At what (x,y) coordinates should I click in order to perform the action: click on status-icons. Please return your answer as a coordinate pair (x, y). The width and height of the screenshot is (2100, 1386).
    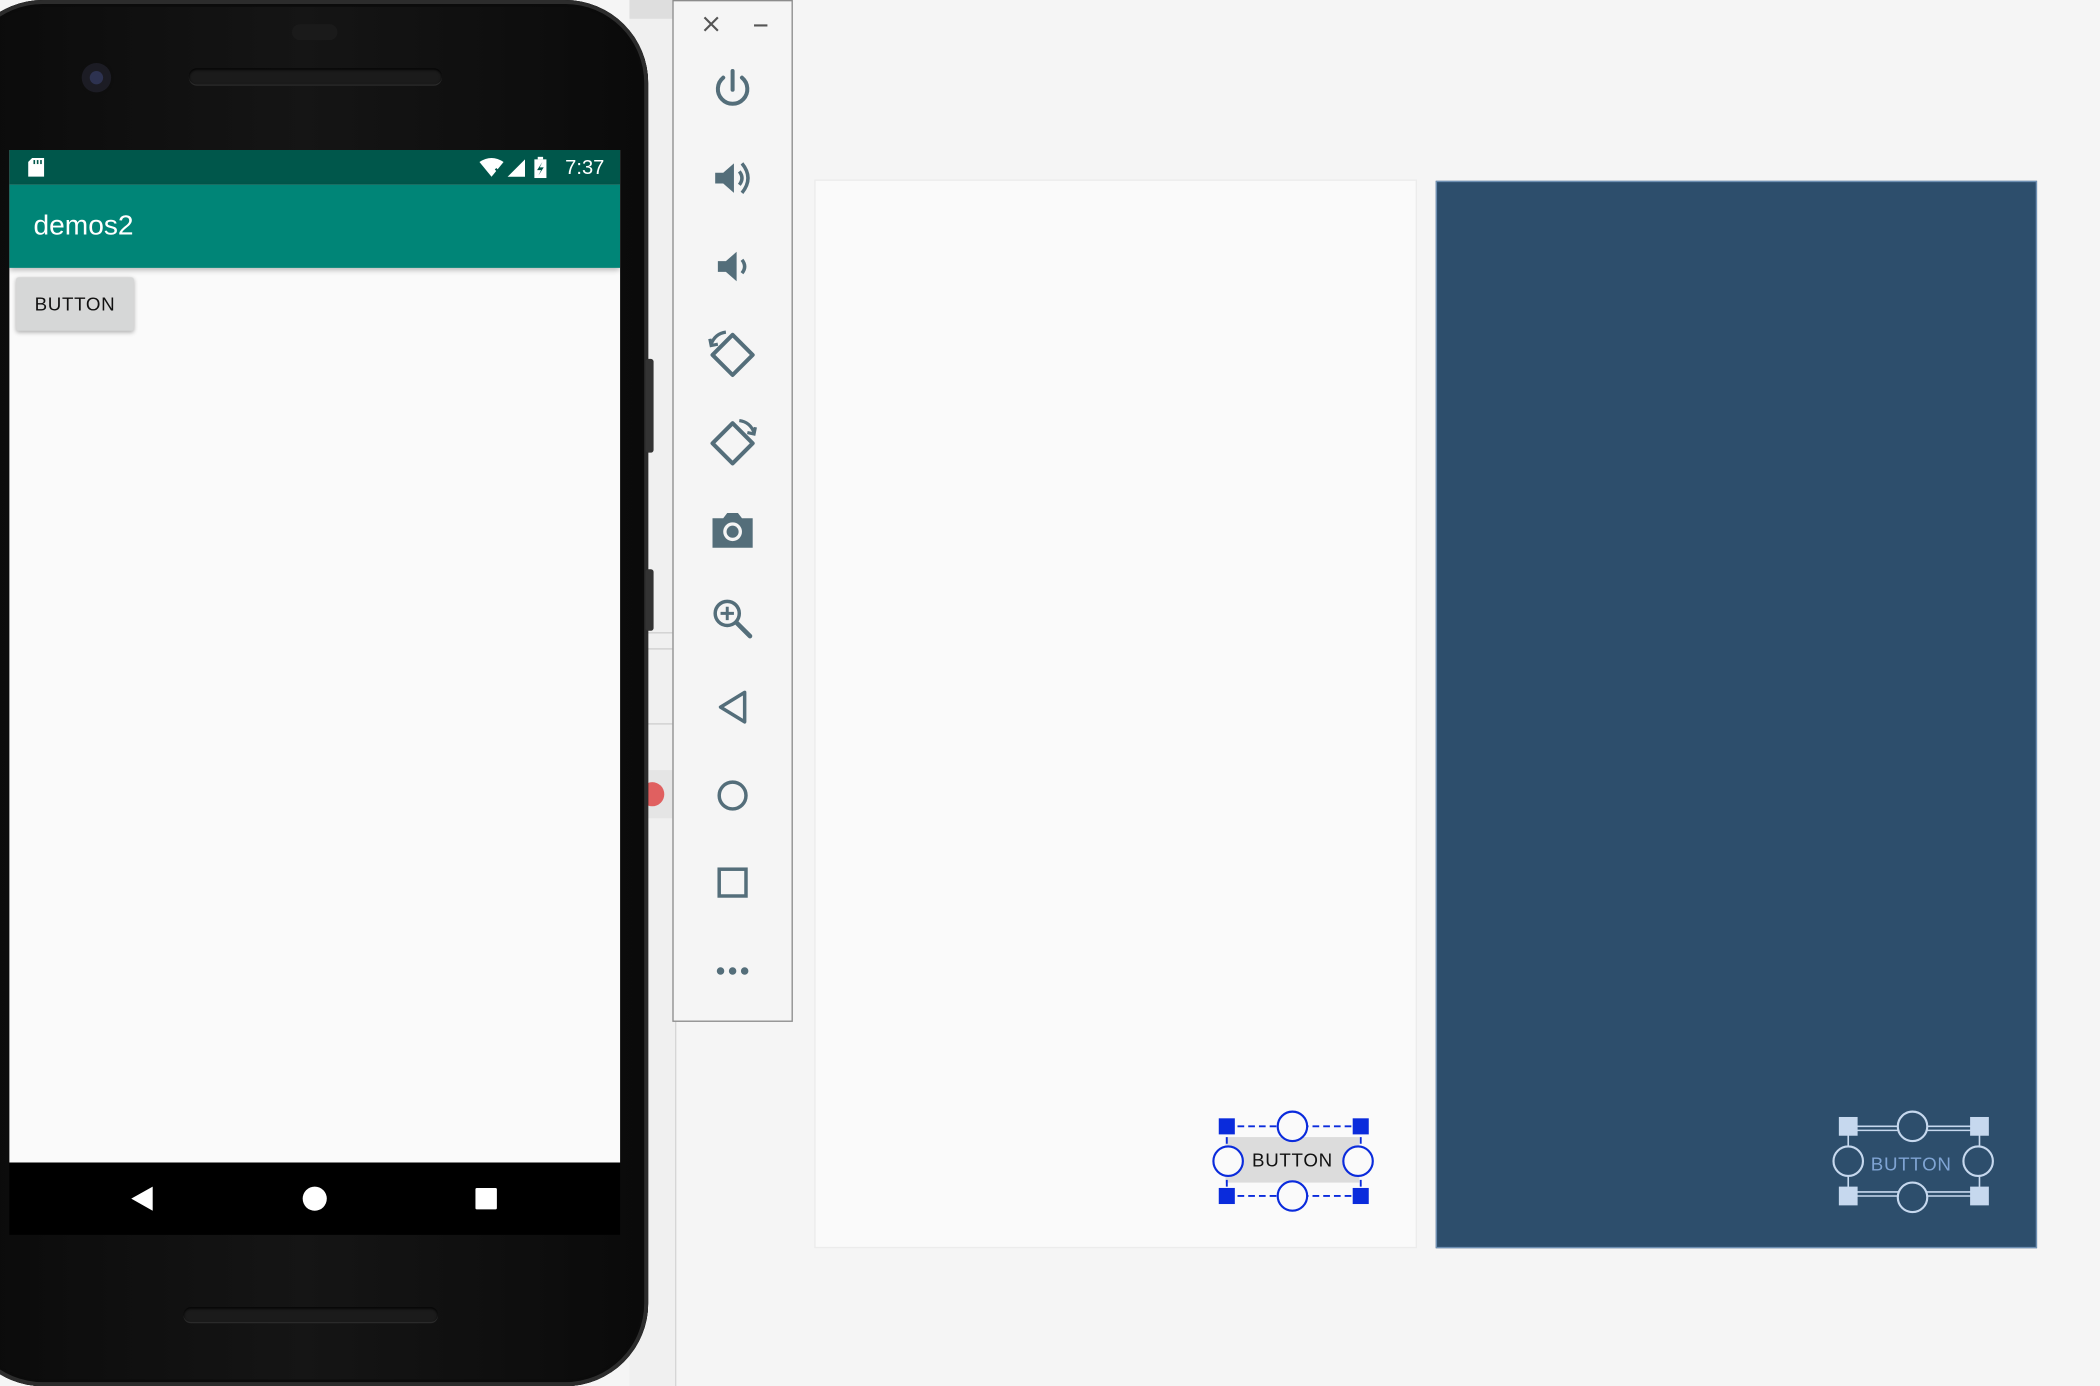
    Looking at the image, I should click on (513, 167).